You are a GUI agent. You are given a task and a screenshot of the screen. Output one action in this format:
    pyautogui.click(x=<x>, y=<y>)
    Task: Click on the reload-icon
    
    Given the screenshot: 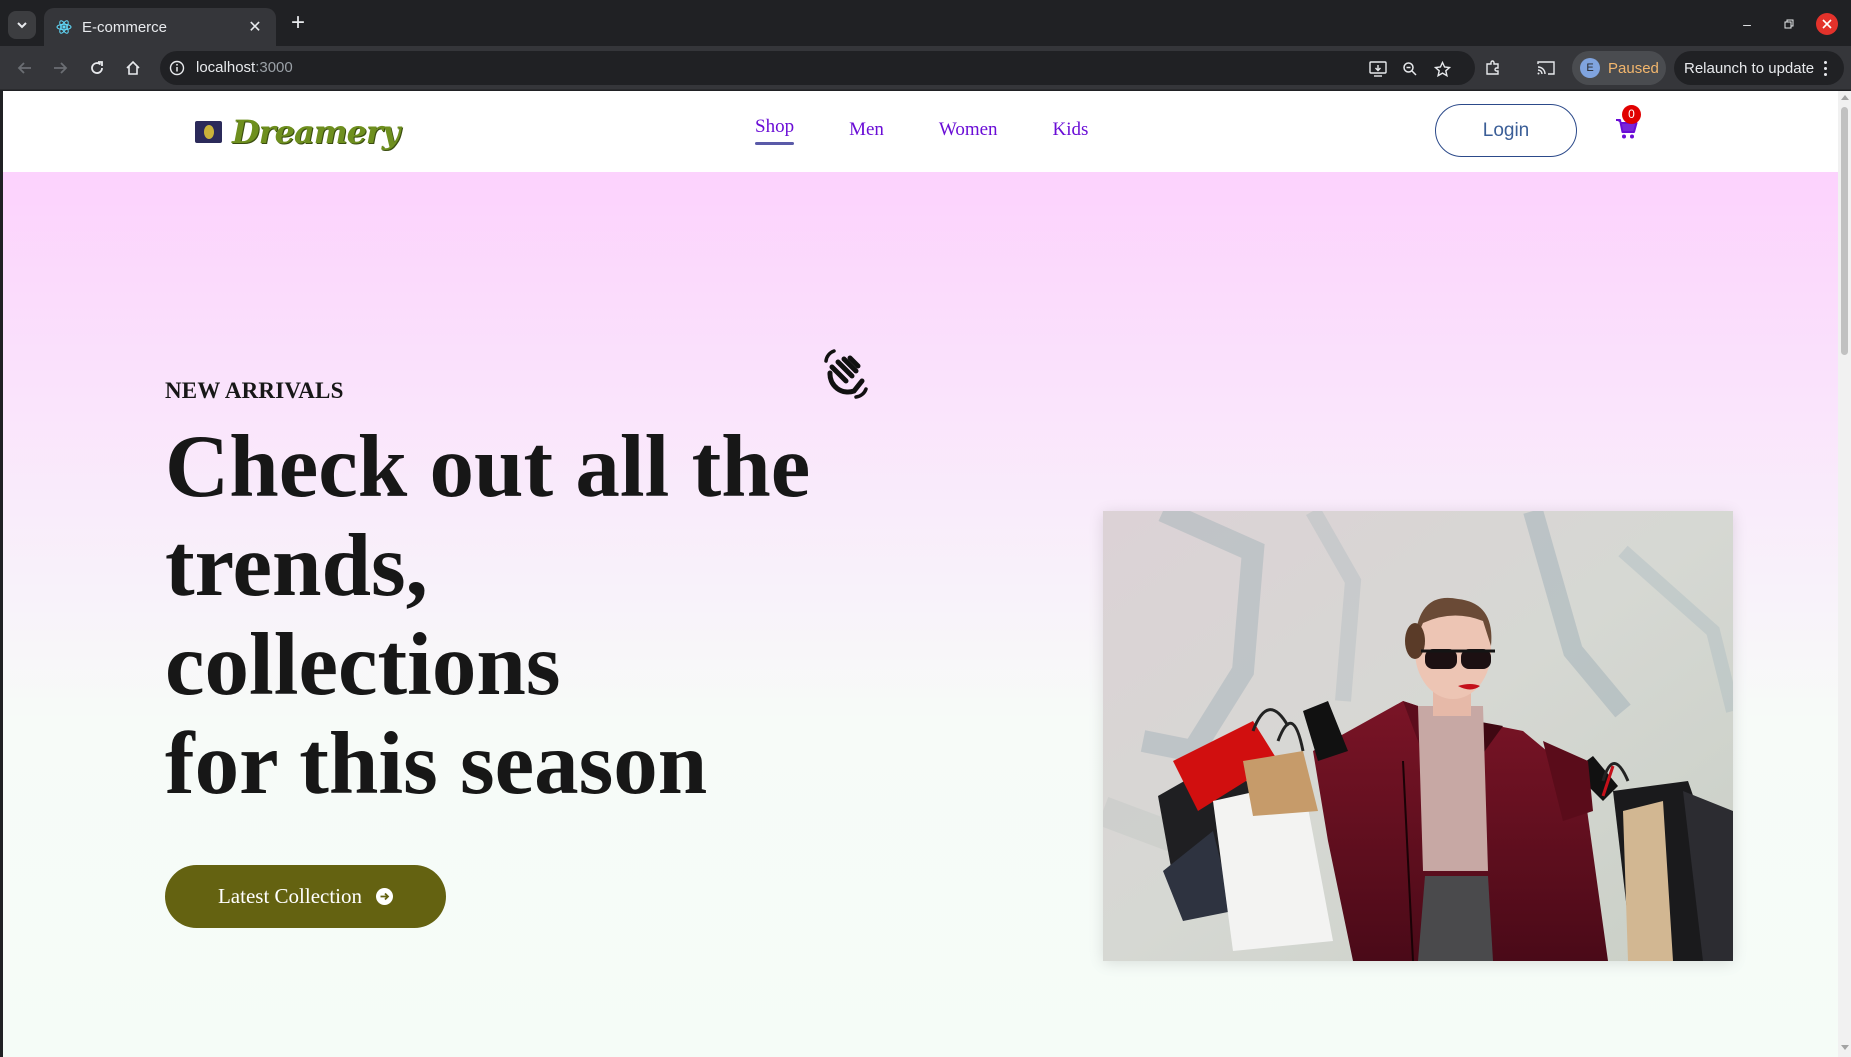 What is the action you would take?
    pyautogui.click(x=97, y=68)
    